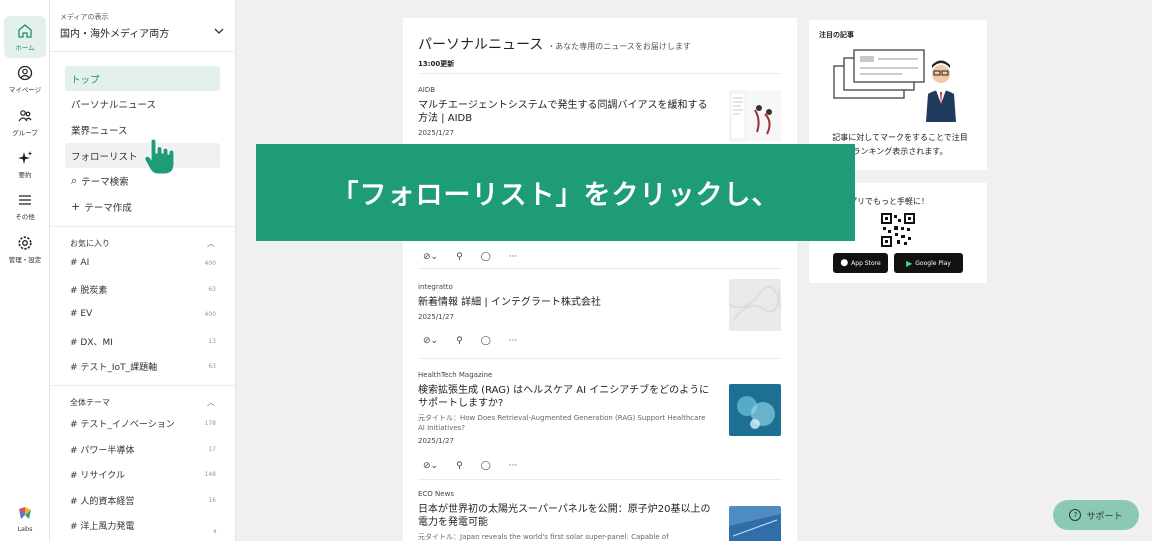 This screenshot has width=1152, height=541. What do you see at coordinates (105, 182) in the screenshot?
I see `nav-theme-search-label: テーマ検索` at bounding box center [105, 182].